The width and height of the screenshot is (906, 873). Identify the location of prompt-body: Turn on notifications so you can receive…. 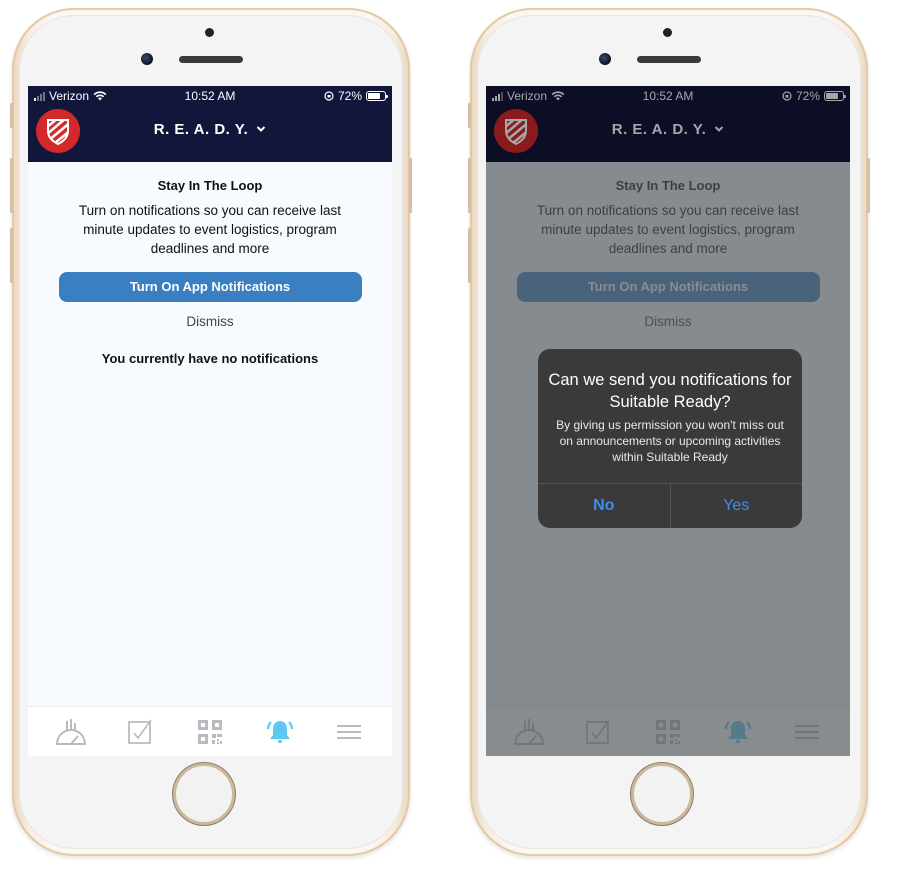
(210, 229).